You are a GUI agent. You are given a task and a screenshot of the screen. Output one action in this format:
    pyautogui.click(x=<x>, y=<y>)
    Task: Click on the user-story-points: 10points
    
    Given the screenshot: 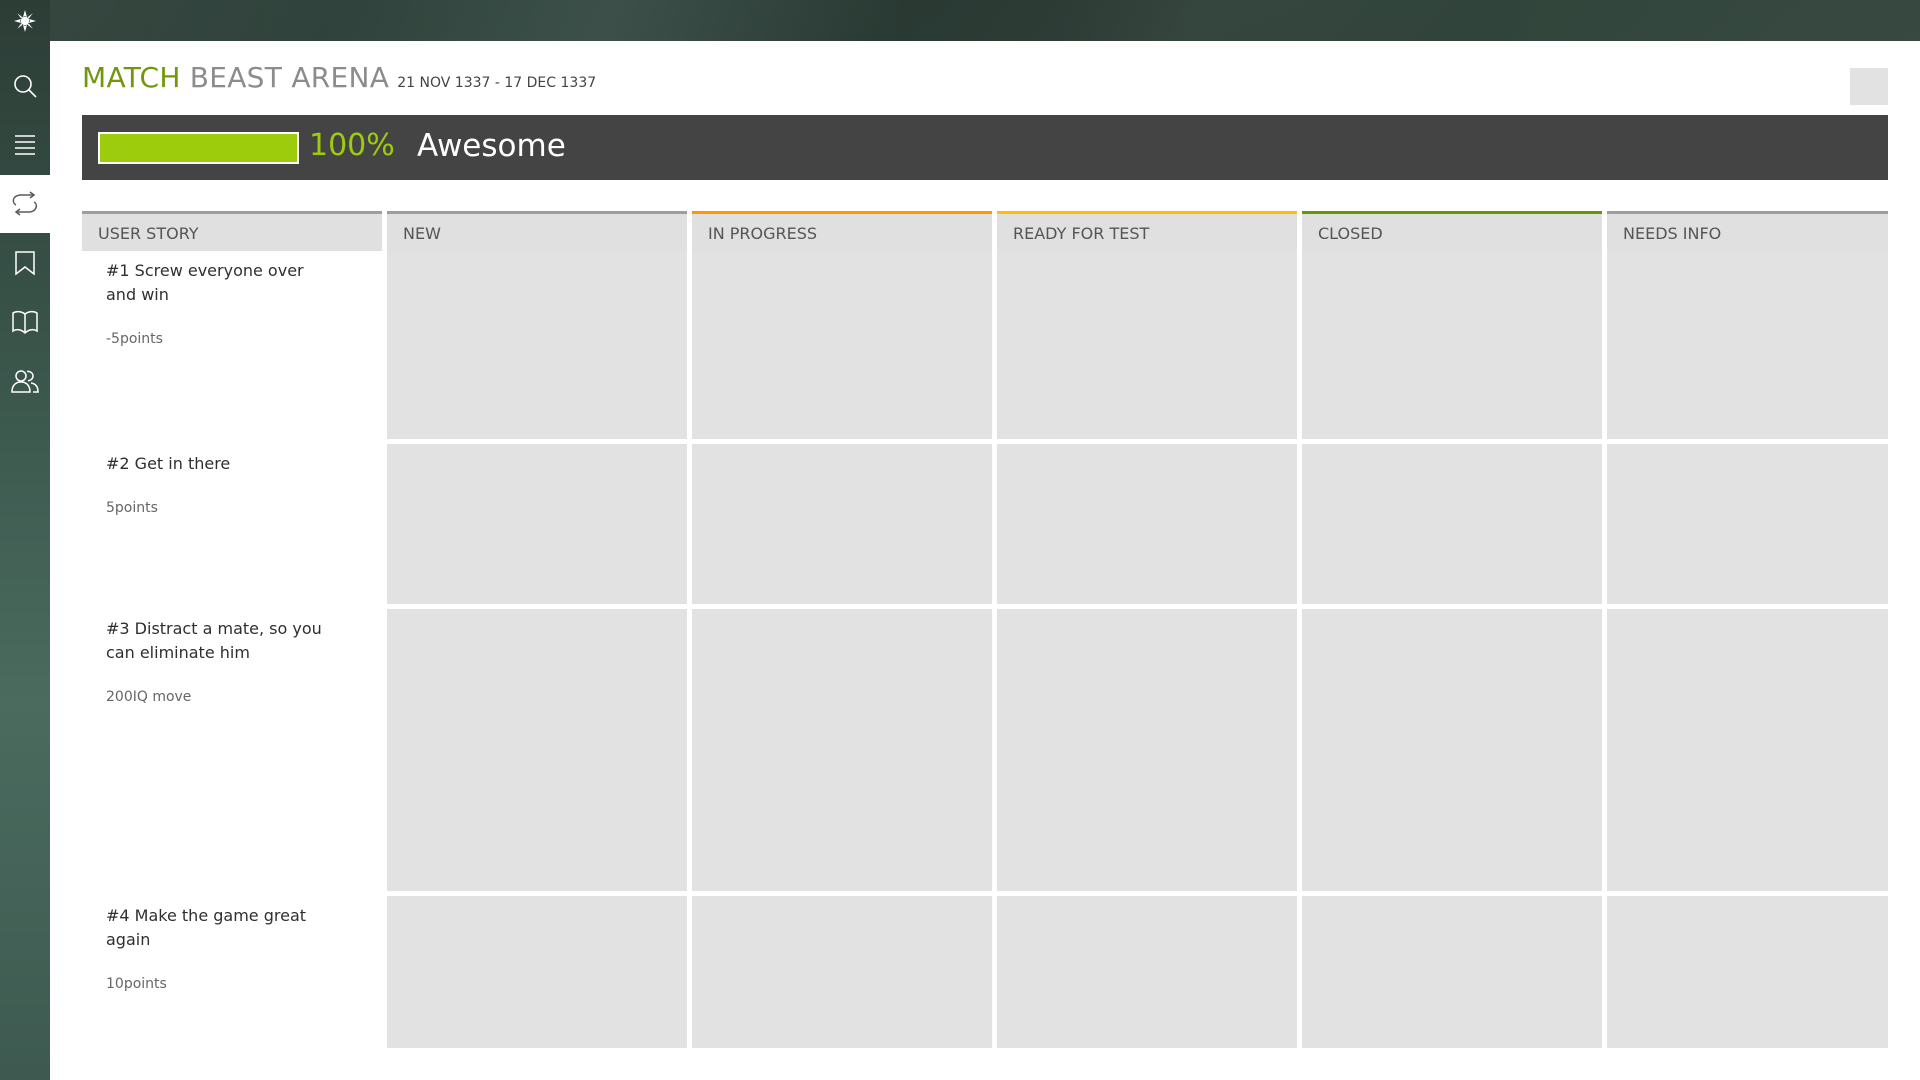 What is the action you would take?
    pyautogui.click(x=136, y=984)
    